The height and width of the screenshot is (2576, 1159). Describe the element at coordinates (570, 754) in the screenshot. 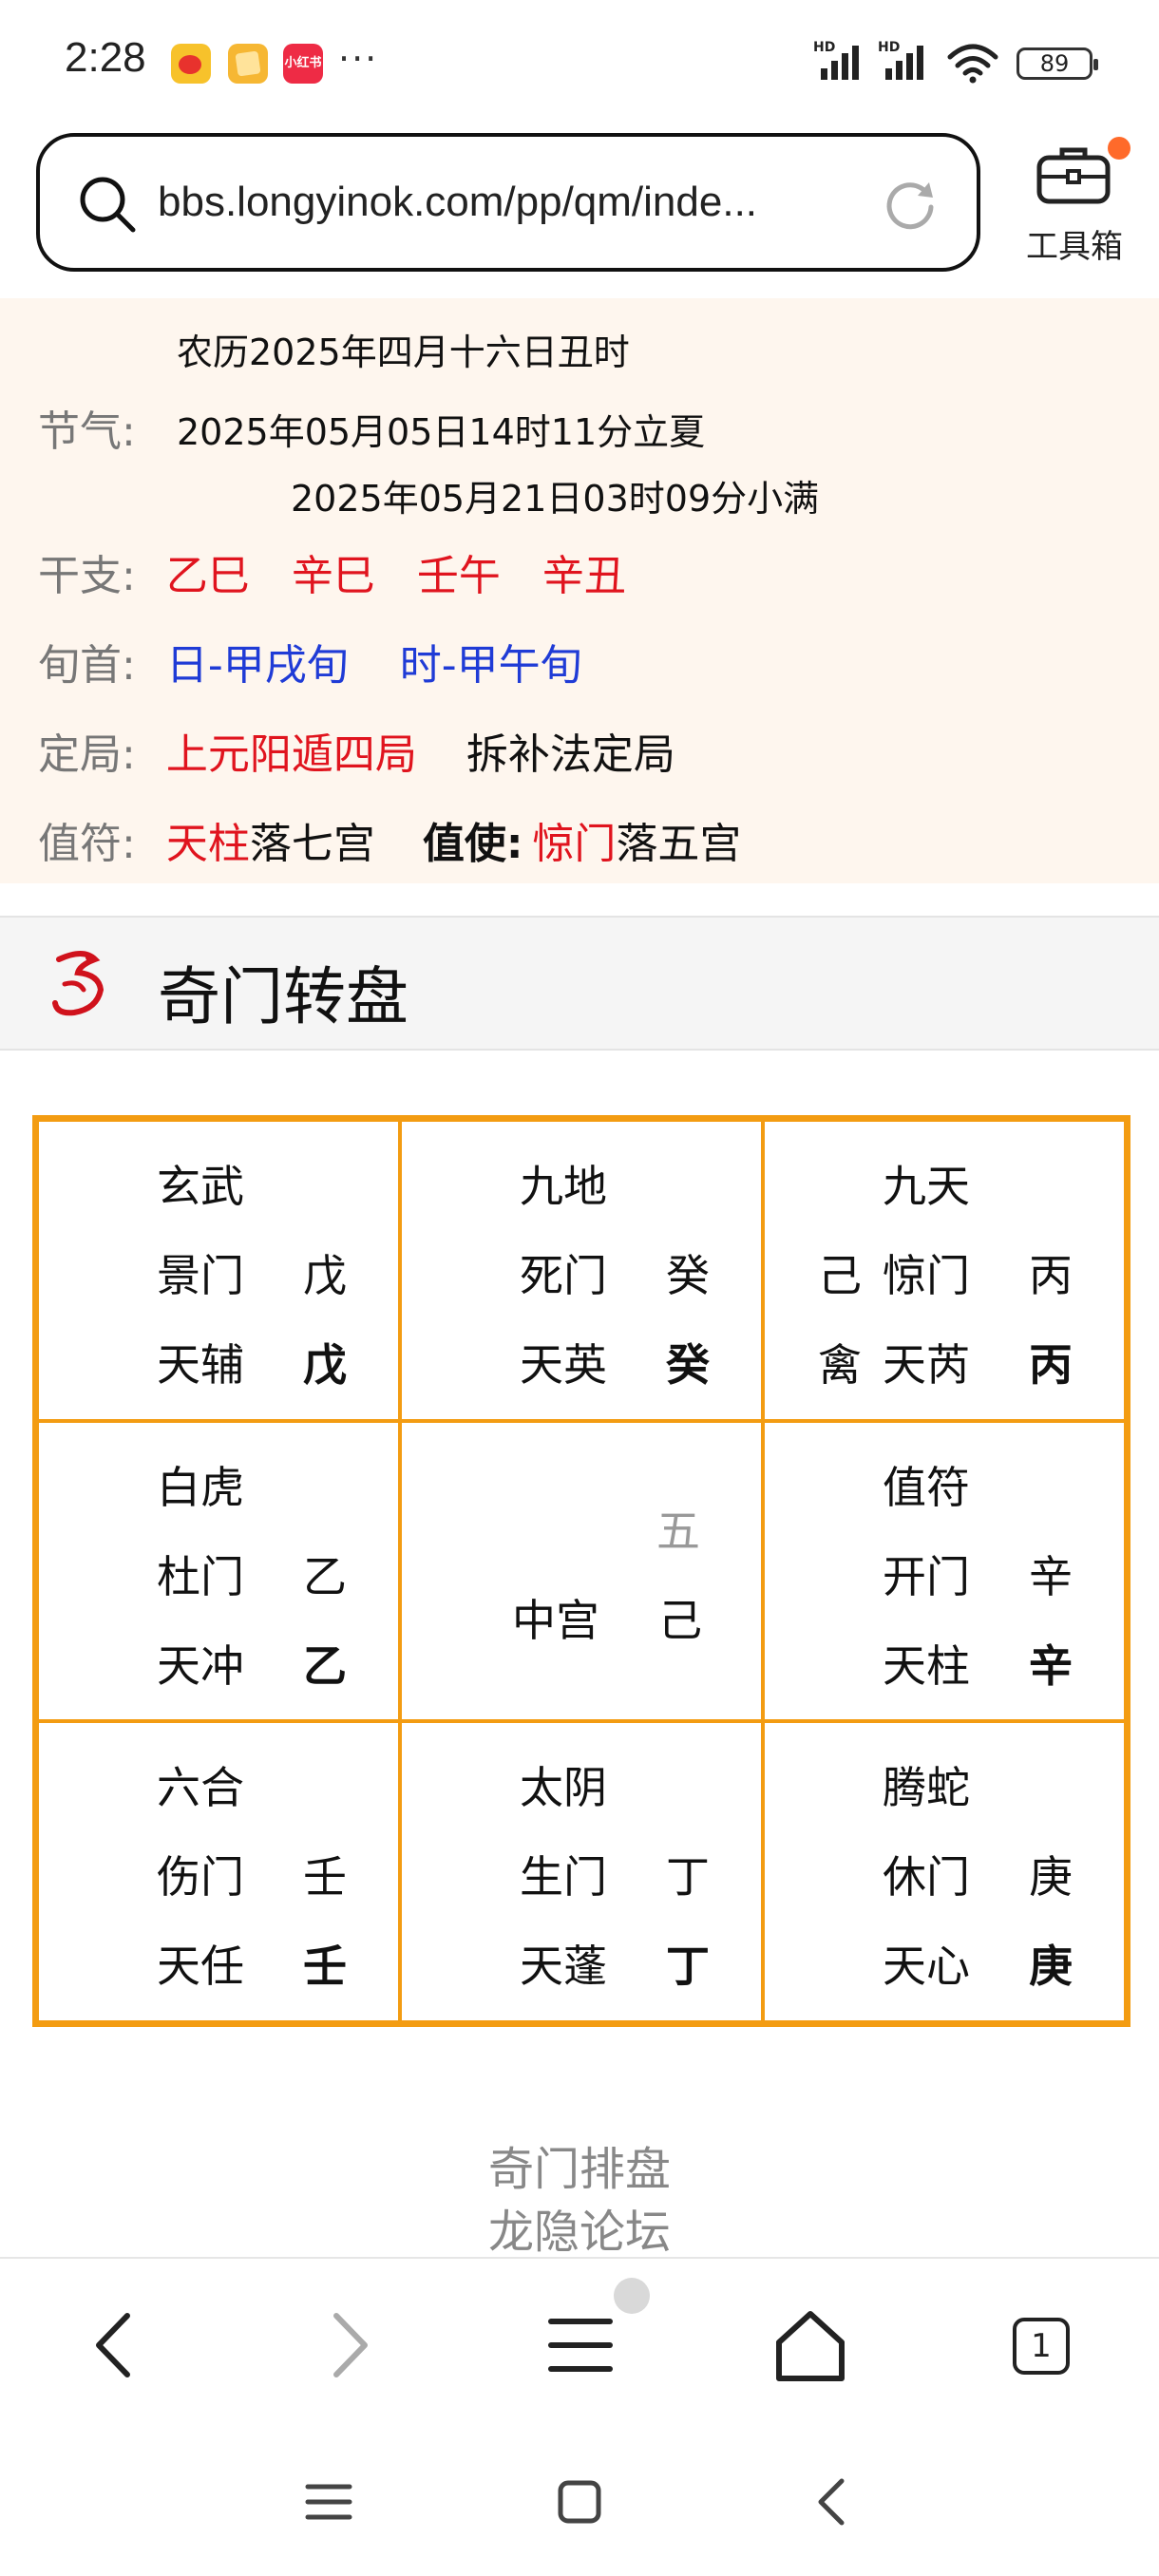

I see `dingju-method: 拆补法定局` at that location.